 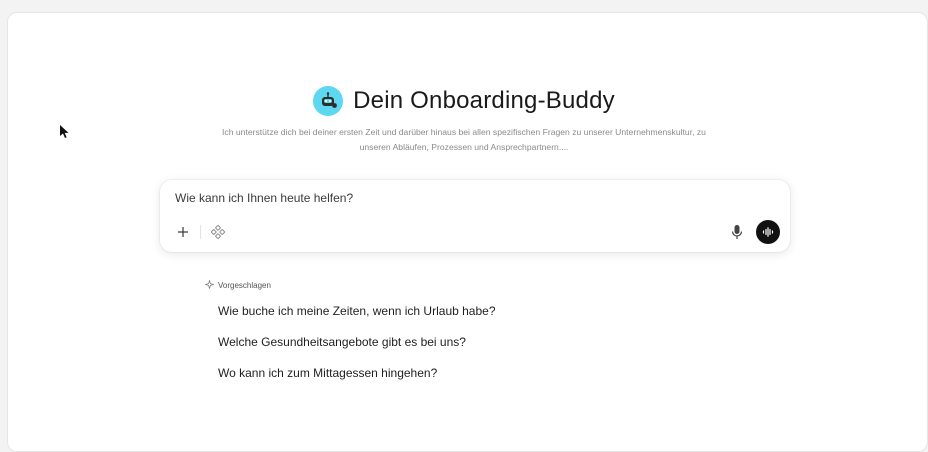 What do you see at coordinates (768, 232) in the screenshot?
I see `voice-mode-icon` at bounding box center [768, 232].